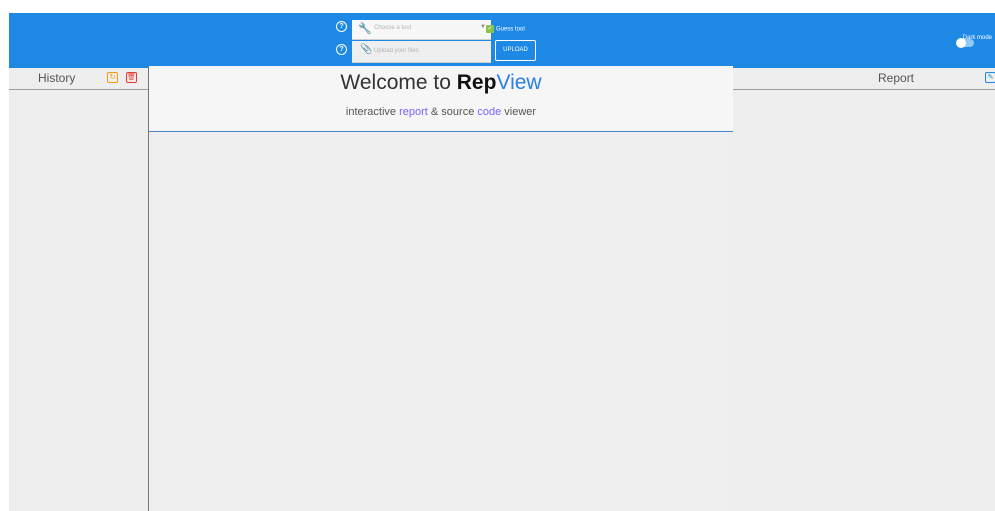 Image resolution: width=995 pixels, height=511 pixels. Describe the element at coordinates (515, 50) in the screenshot. I see `upload-button: UPLOAD` at that location.